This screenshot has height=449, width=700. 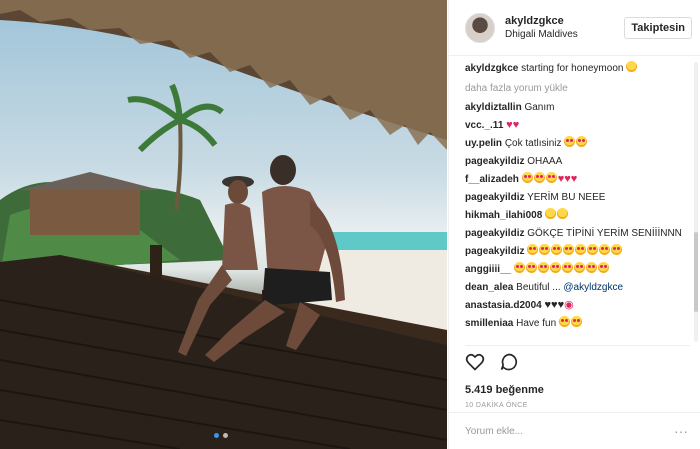 I want to click on comment-row: f__alizadeh ♥♥♥, so click(x=577, y=179).